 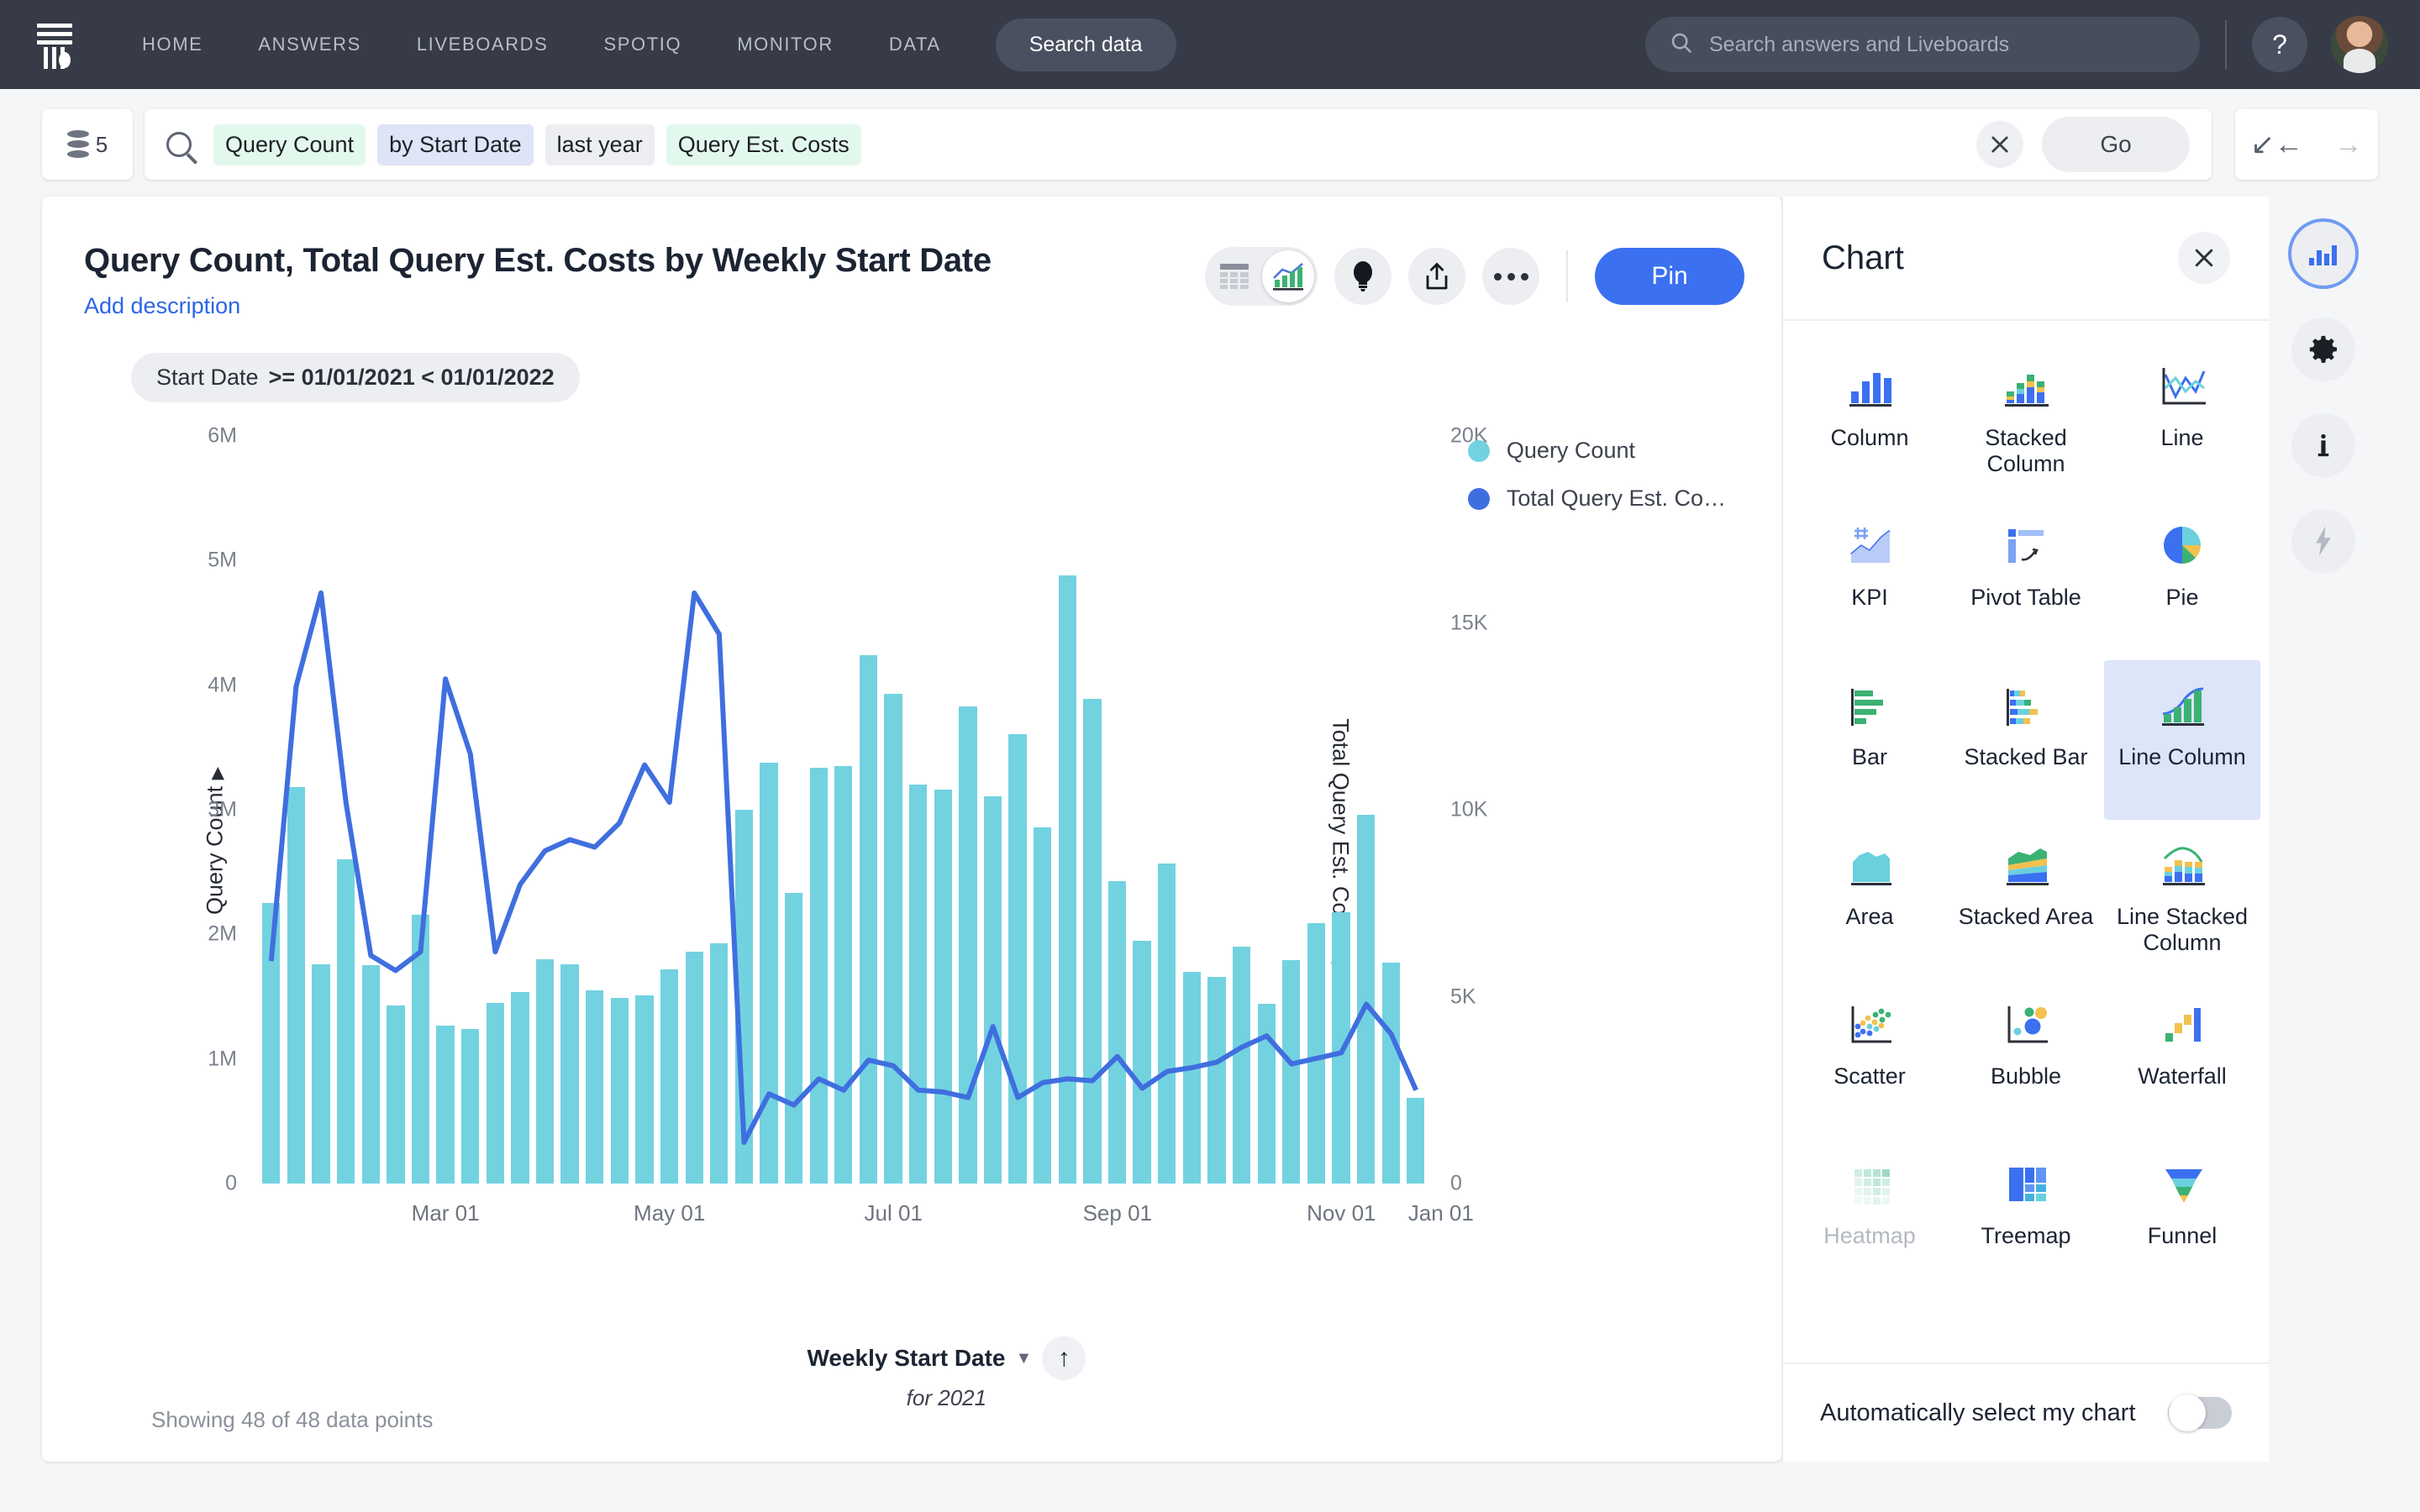 What do you see at coordinates (2026, 421) in the screenshot?
I see `chart-type-stacked-column: Stacked Column` at bounding box center [2026, 421].